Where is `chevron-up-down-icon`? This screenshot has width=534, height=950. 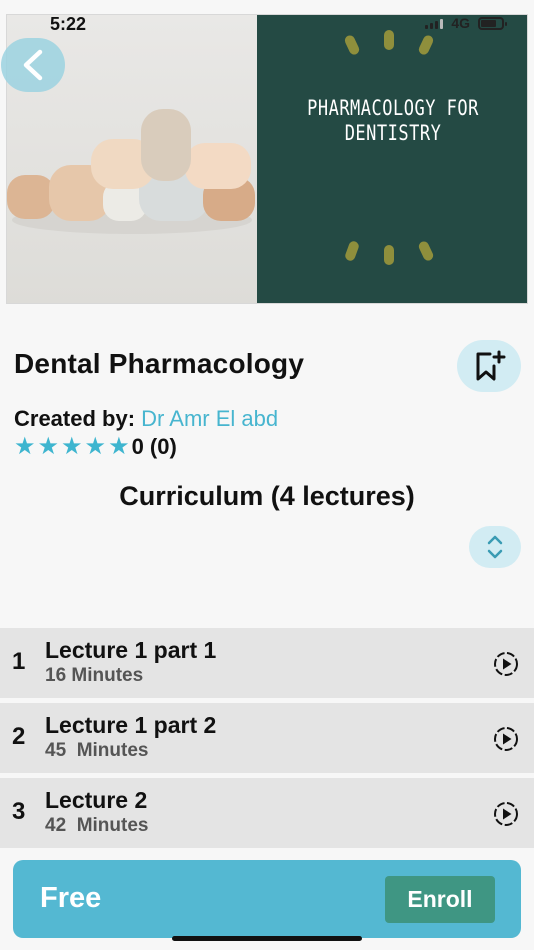
chevron-up-down-icon is located at coordinates (495, 547).